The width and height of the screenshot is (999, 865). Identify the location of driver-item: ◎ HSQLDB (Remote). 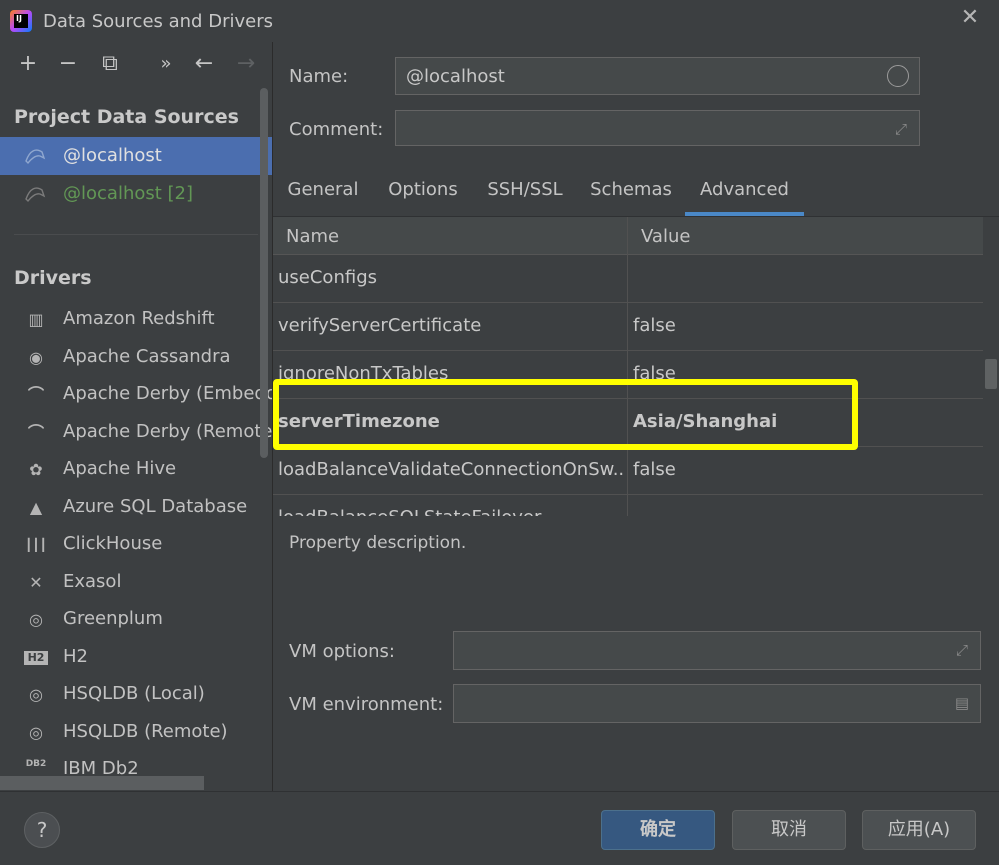
(136, 732).